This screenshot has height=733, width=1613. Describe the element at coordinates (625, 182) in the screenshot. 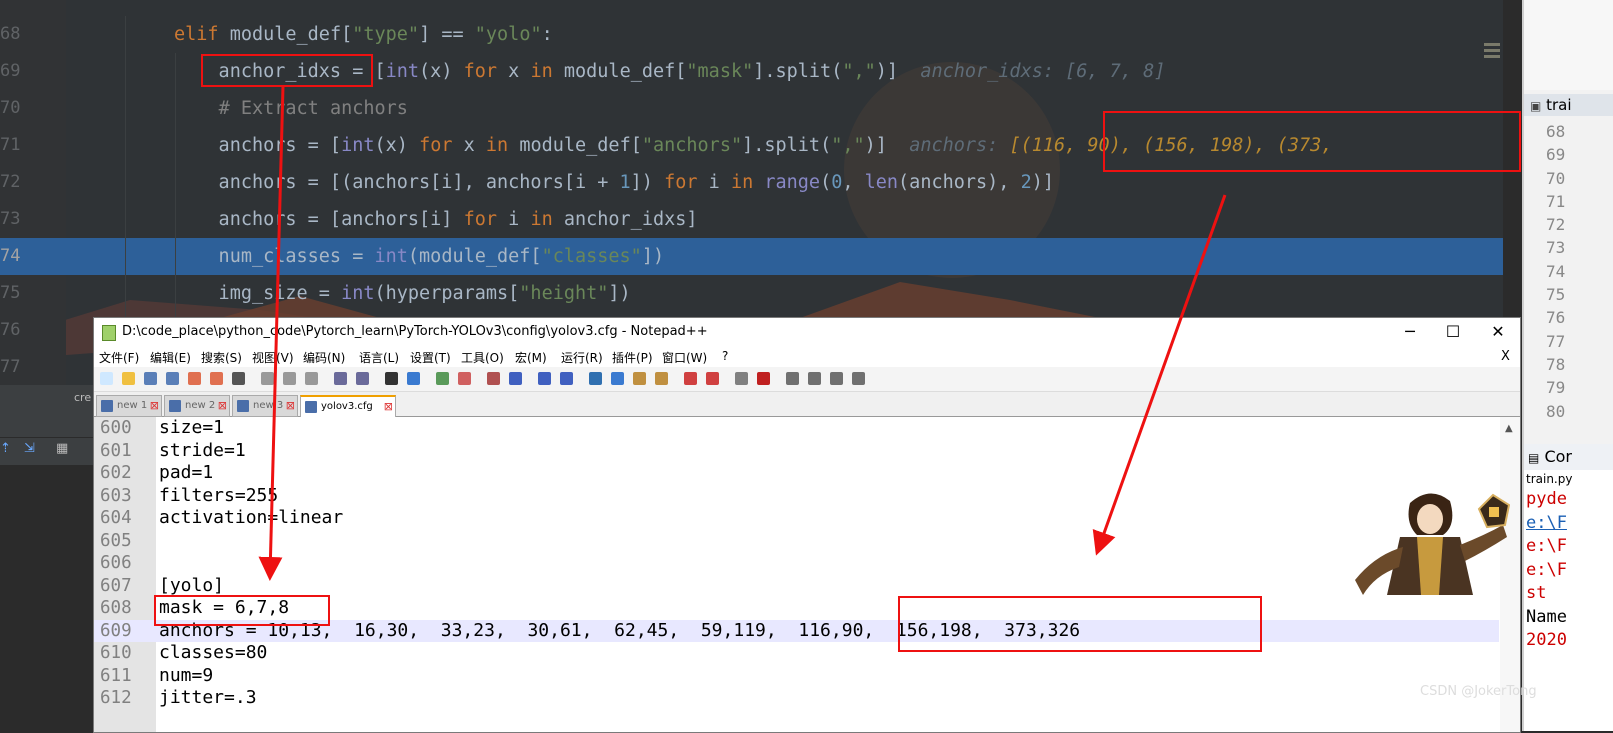

I see `code-token: 1` at that location.